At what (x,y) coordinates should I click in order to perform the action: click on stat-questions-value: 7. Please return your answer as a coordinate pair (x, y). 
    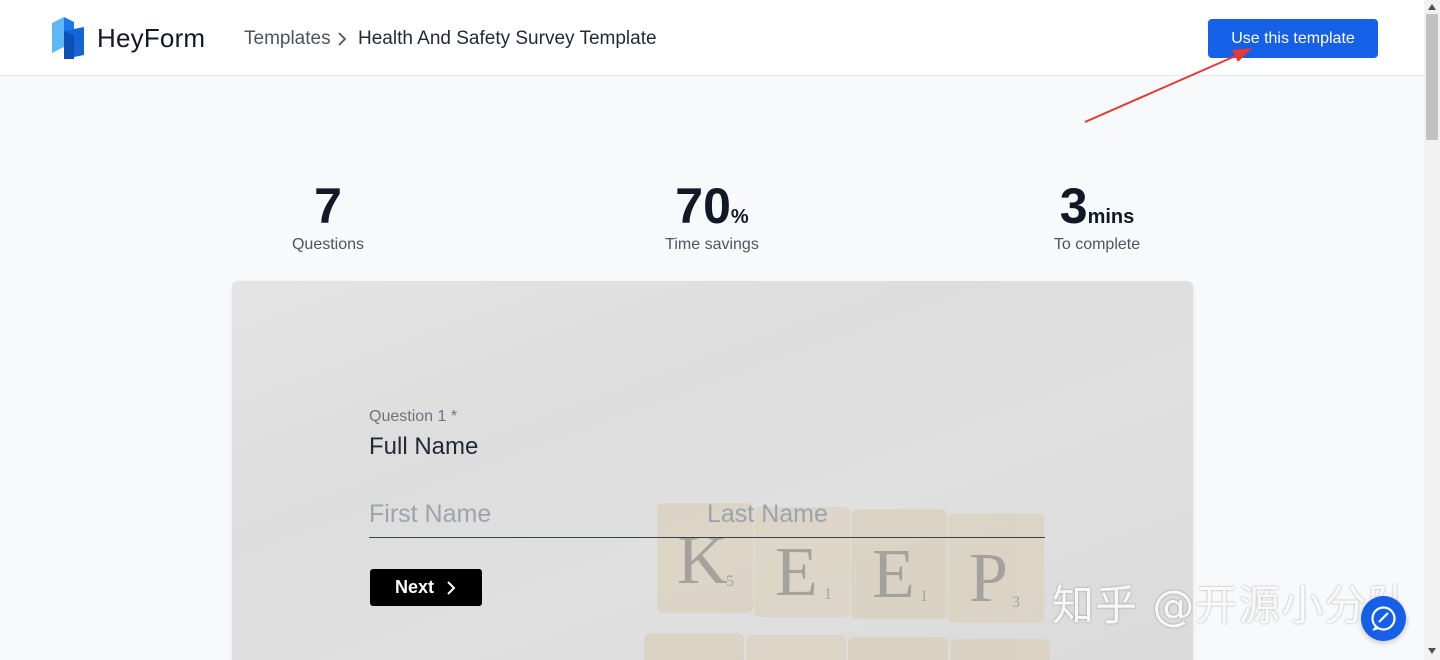
    Looking at the image, I should click on (328, 206).